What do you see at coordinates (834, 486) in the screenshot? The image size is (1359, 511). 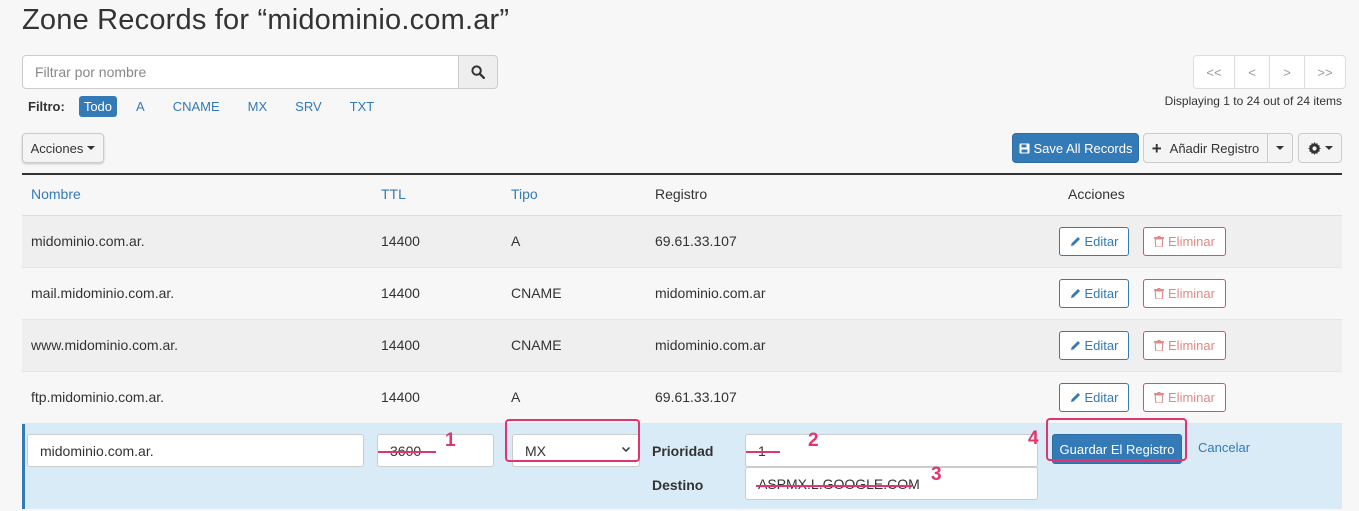 I see `annotation-underline-destino` at bounding box center [834, 486].